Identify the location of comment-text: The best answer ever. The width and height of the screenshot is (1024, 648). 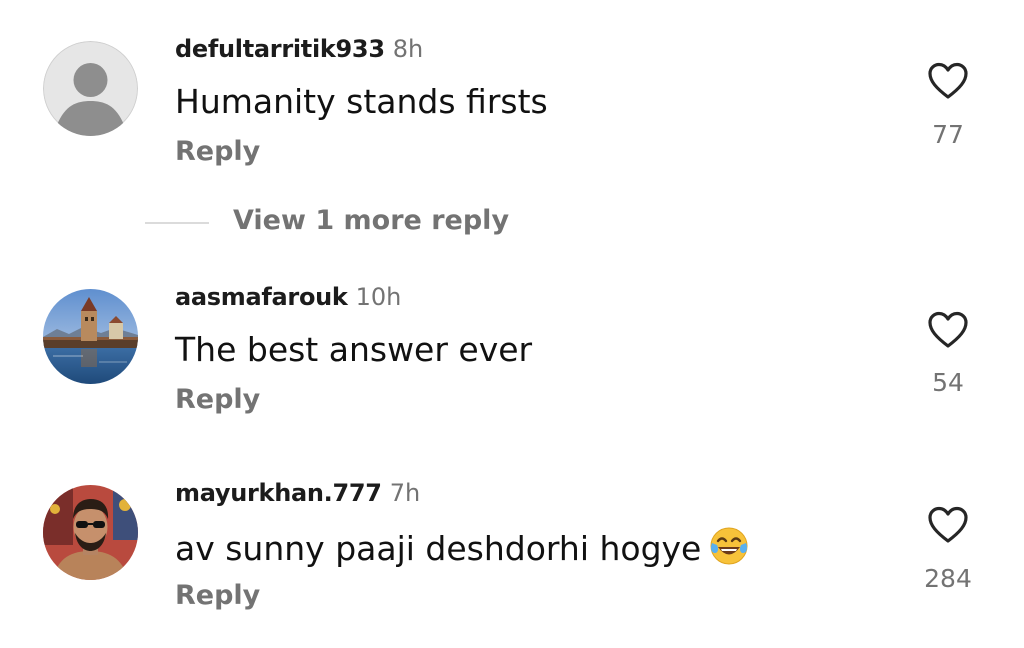
(354, 349).